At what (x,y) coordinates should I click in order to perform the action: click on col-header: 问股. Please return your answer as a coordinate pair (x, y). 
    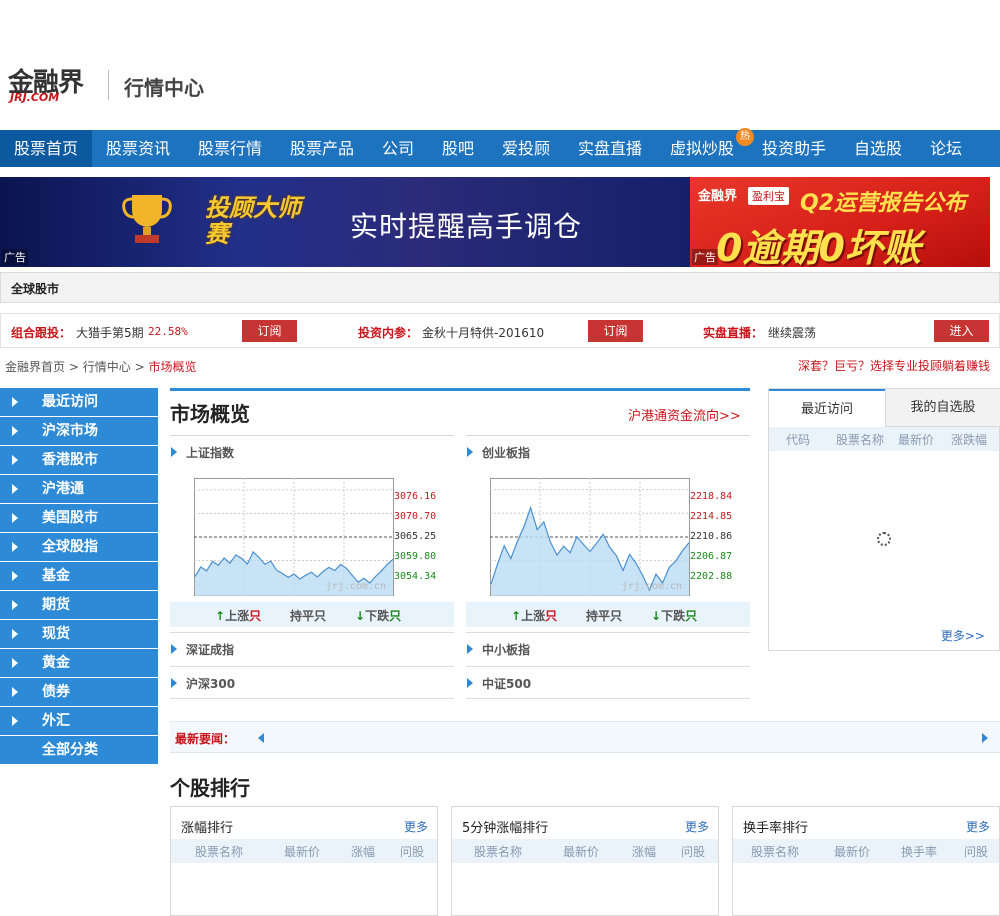
    Looking at the image, I should click on (693, 852).